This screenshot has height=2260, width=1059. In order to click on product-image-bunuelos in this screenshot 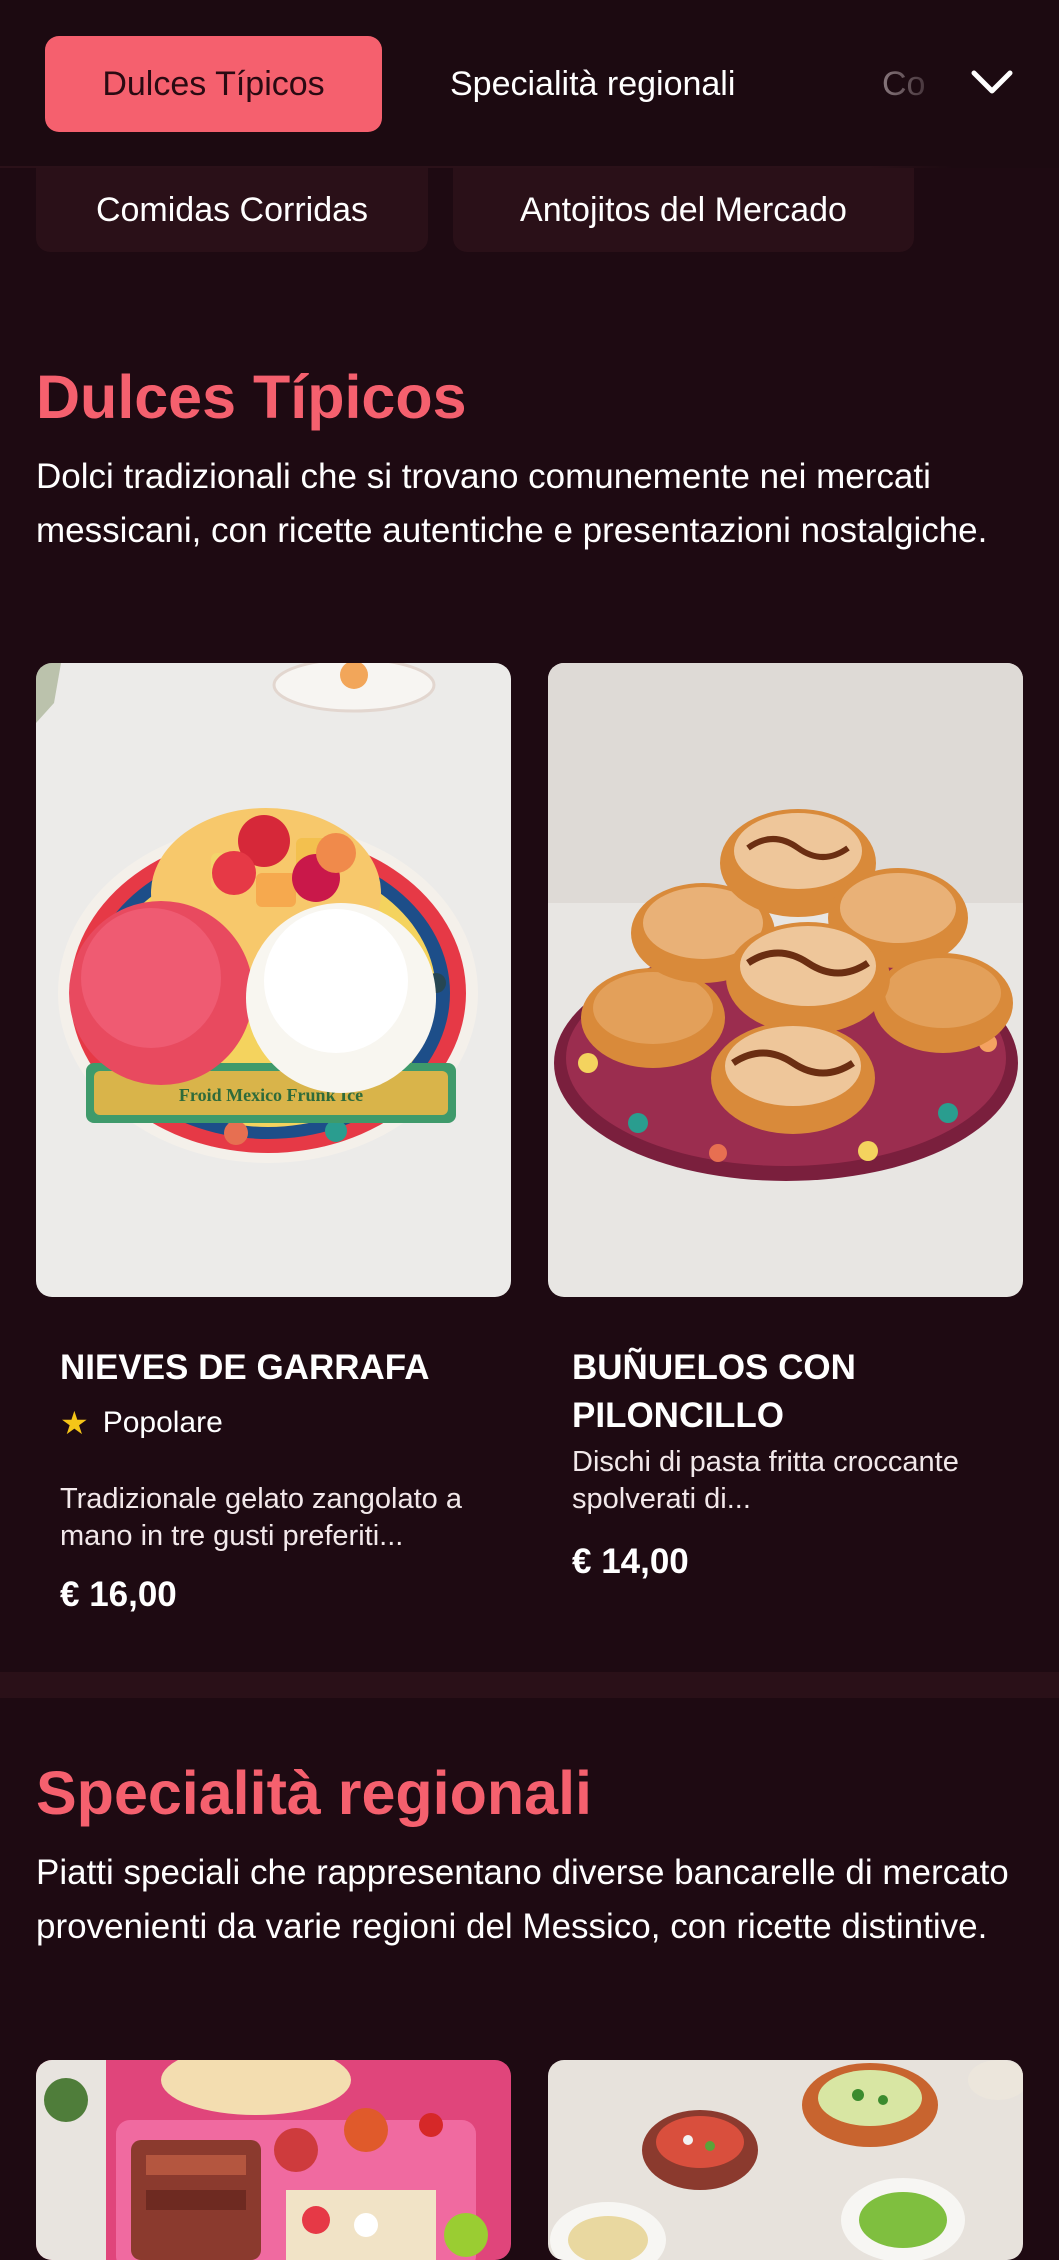, I will do `click(785, 980)`.